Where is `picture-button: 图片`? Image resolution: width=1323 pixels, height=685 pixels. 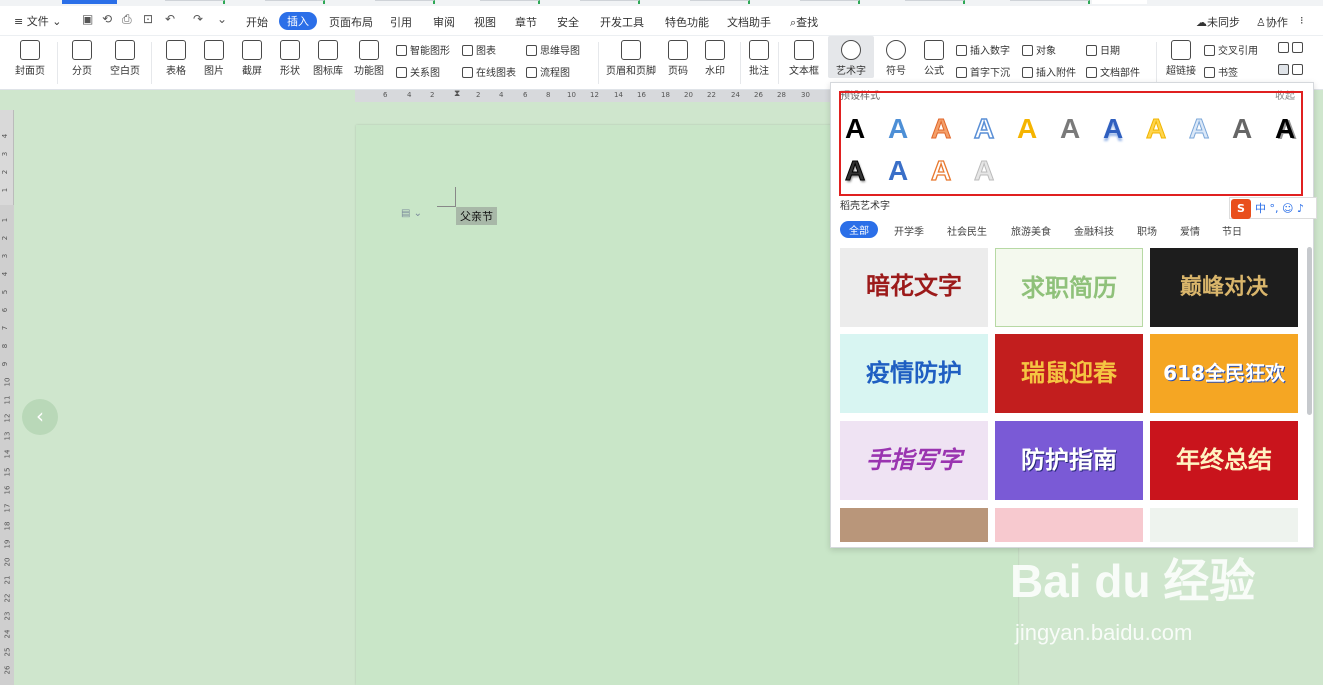
picture-button: 图片 is located at coordinates (214, 56).